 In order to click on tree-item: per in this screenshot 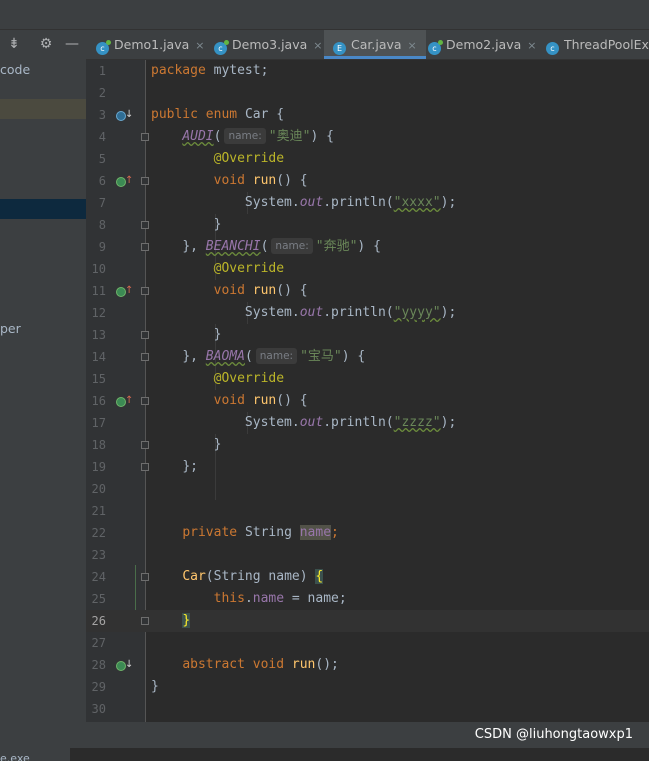, I will do `click(43, 329)`.